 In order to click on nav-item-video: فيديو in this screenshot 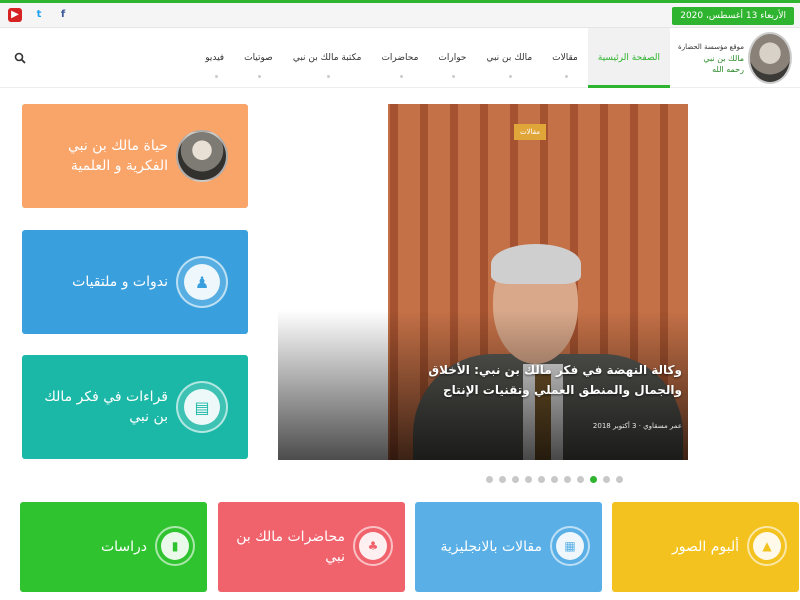, I will do `click(214, 58)`.